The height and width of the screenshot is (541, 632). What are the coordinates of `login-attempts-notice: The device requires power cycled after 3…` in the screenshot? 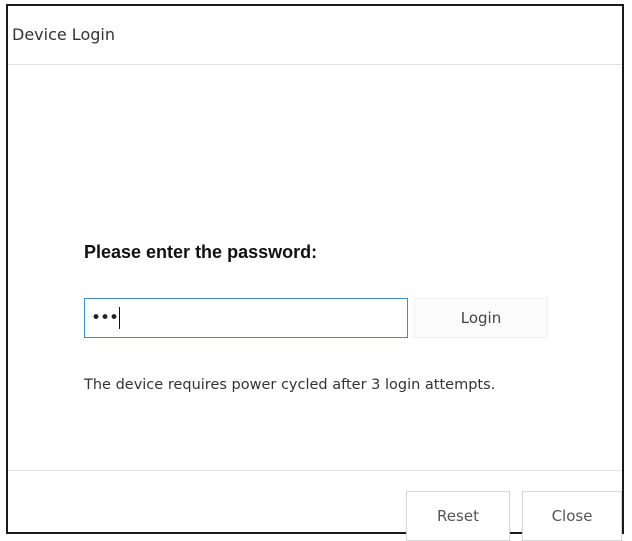 It's located at (290, 385).